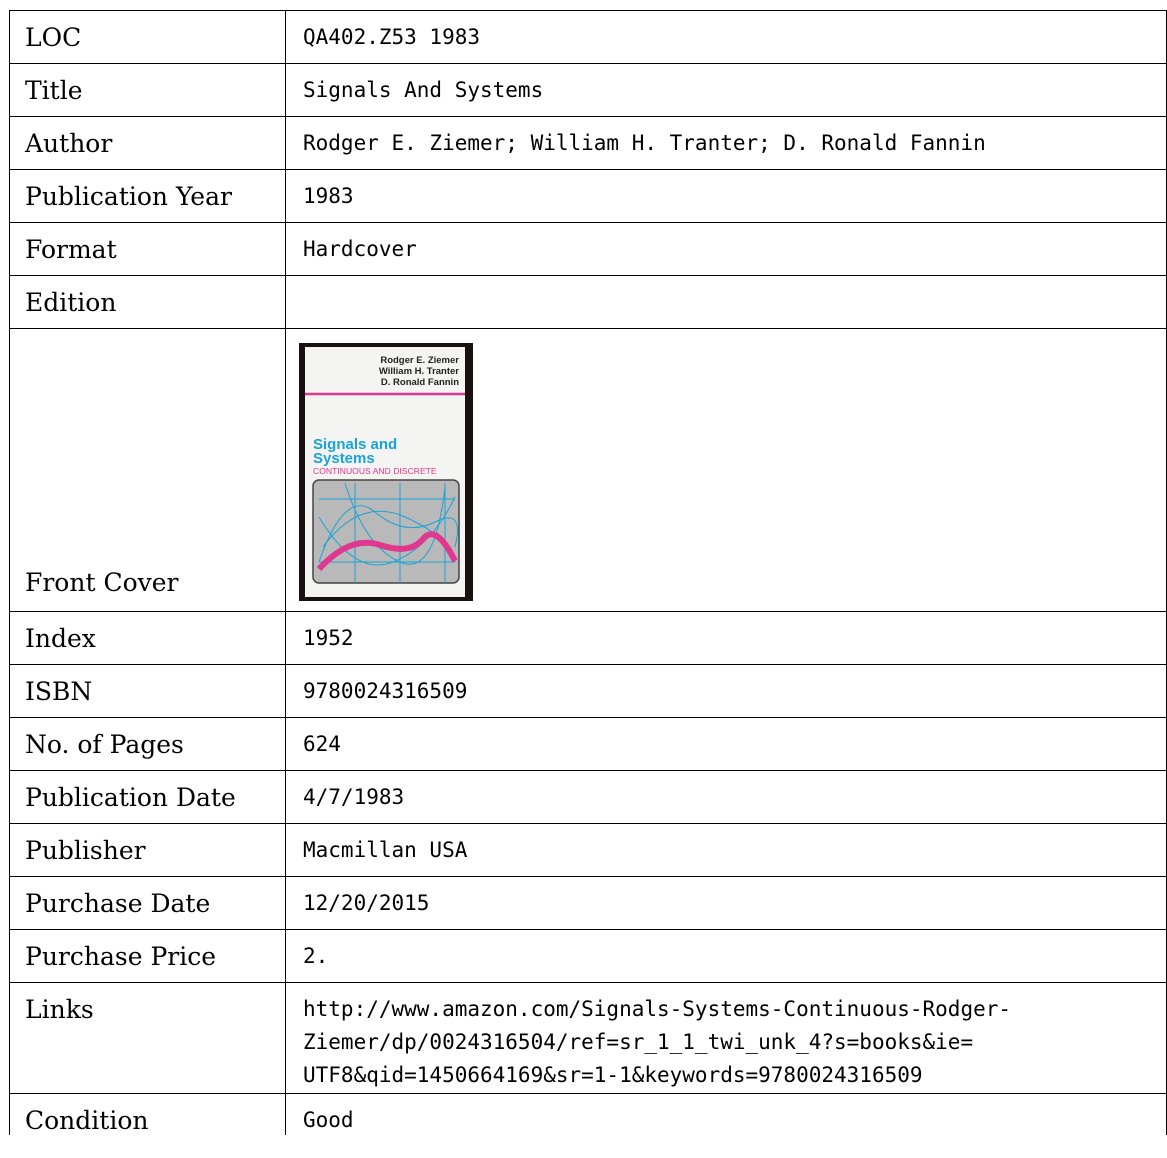 The image size is (1167, 1158). What do you see at coordinates (147, 249) in the screenshot?
I see `format-label: Format` at bounding box center [147, 249].